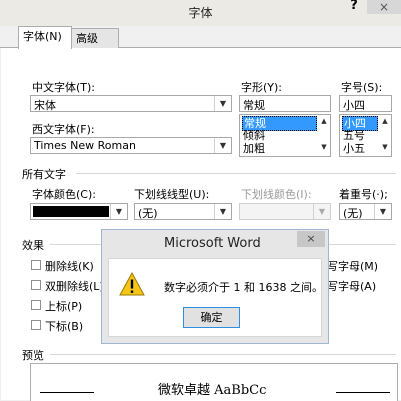 This screenshot has height=401, width=401. What do you see at coordinates (363, 392) in the screenshot?
I see `preview-baseline-right` at bounding box center [363, 392].